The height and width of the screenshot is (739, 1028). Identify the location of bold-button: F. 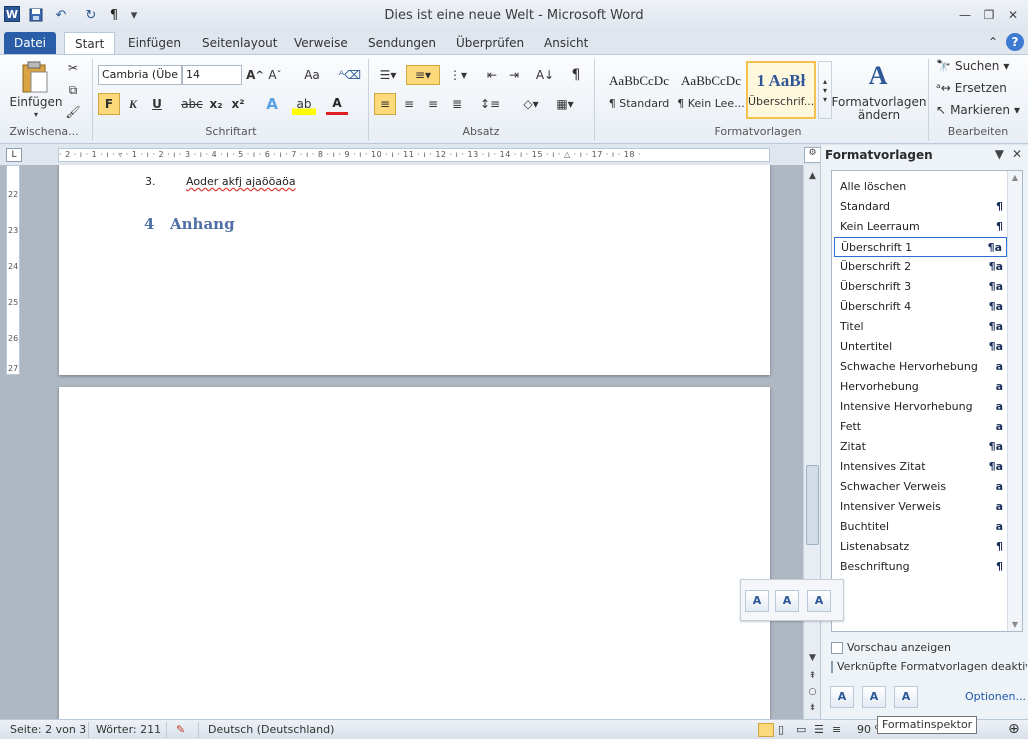
(109, 104).